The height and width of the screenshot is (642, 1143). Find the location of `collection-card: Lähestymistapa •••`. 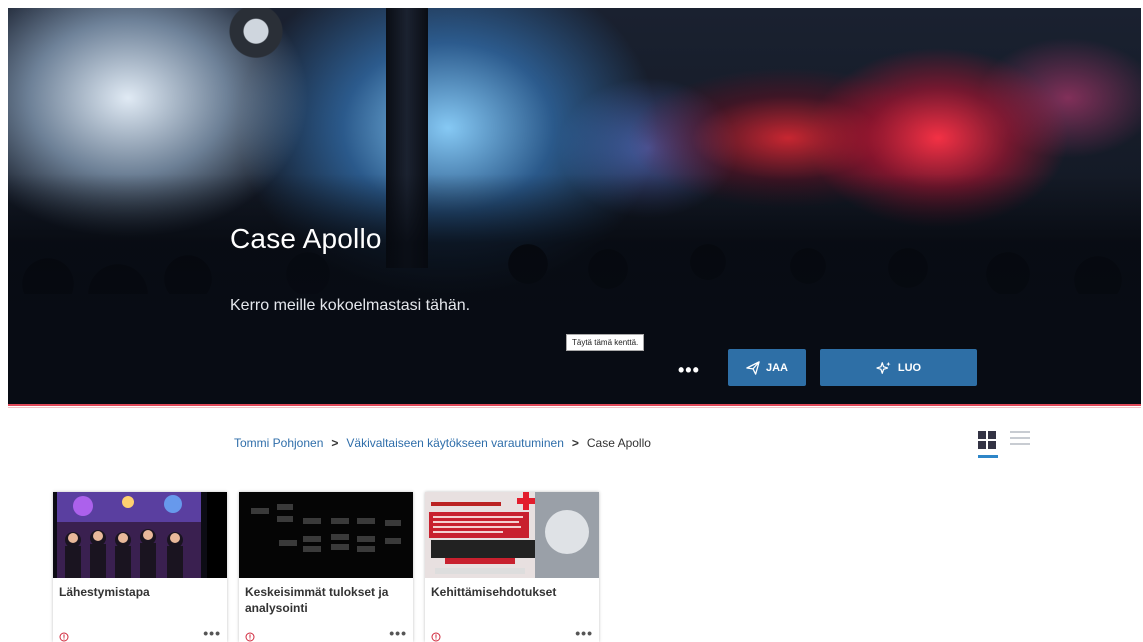

collection-card: Lähestymistapa ••• is located at coordinates (140, 567).